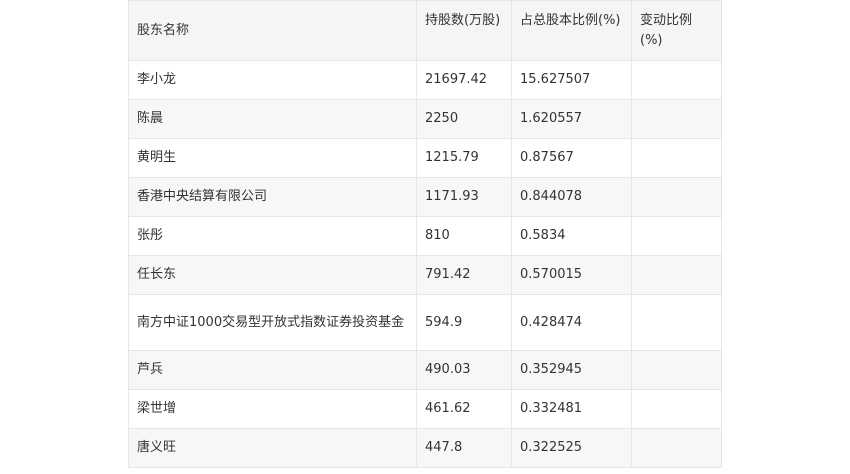  I want to click on table-header-row: 股东名称 持股数(万股) 占总股本比例(%) 变动比例(%), so click(425, 30).